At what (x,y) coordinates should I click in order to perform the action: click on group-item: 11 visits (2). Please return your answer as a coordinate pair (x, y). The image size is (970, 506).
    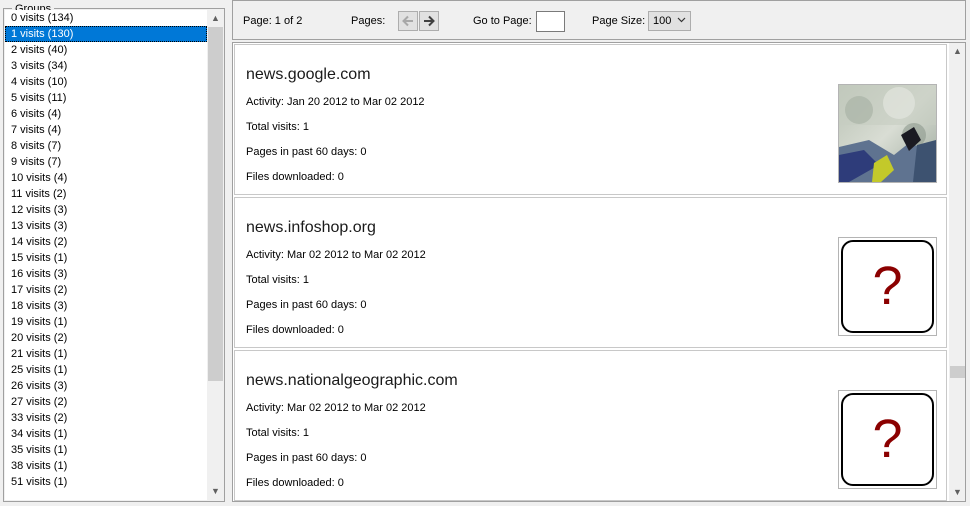
    Looking at the image, I should click on (106, 194).